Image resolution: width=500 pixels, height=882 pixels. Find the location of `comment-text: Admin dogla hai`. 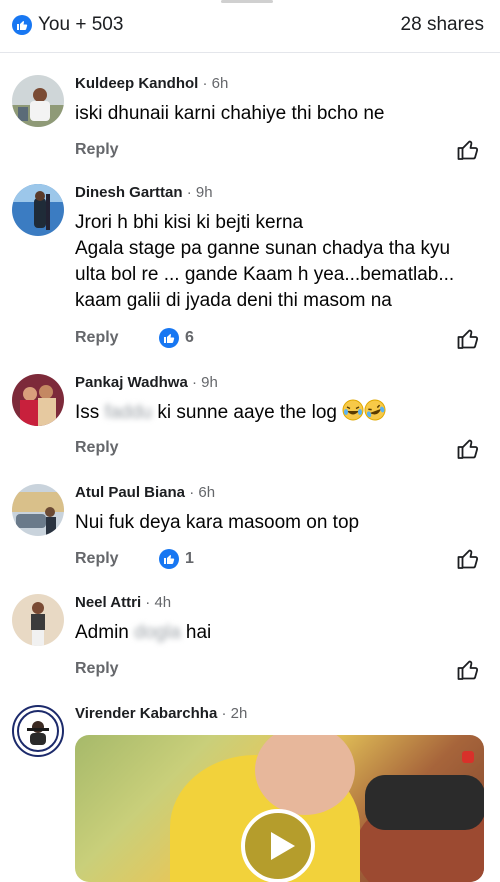

comment-text: Admin dogla hai is located at coordinates (143, 632).